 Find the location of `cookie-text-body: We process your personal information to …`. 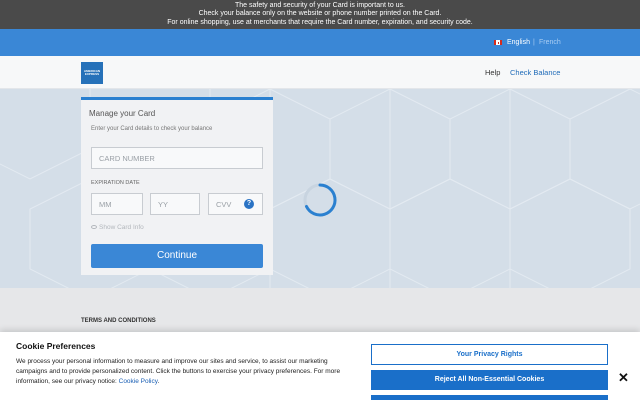

cookie-text-body: We process your personal information to … is located at coordinates (178, 371).